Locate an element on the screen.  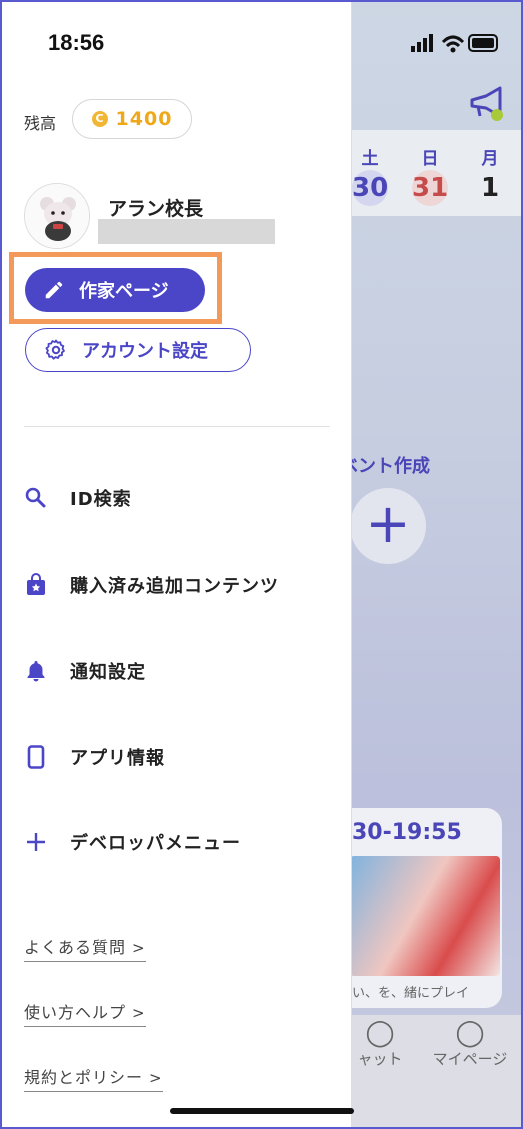
balance-label: 残高 is located at coordinates (40, 123).